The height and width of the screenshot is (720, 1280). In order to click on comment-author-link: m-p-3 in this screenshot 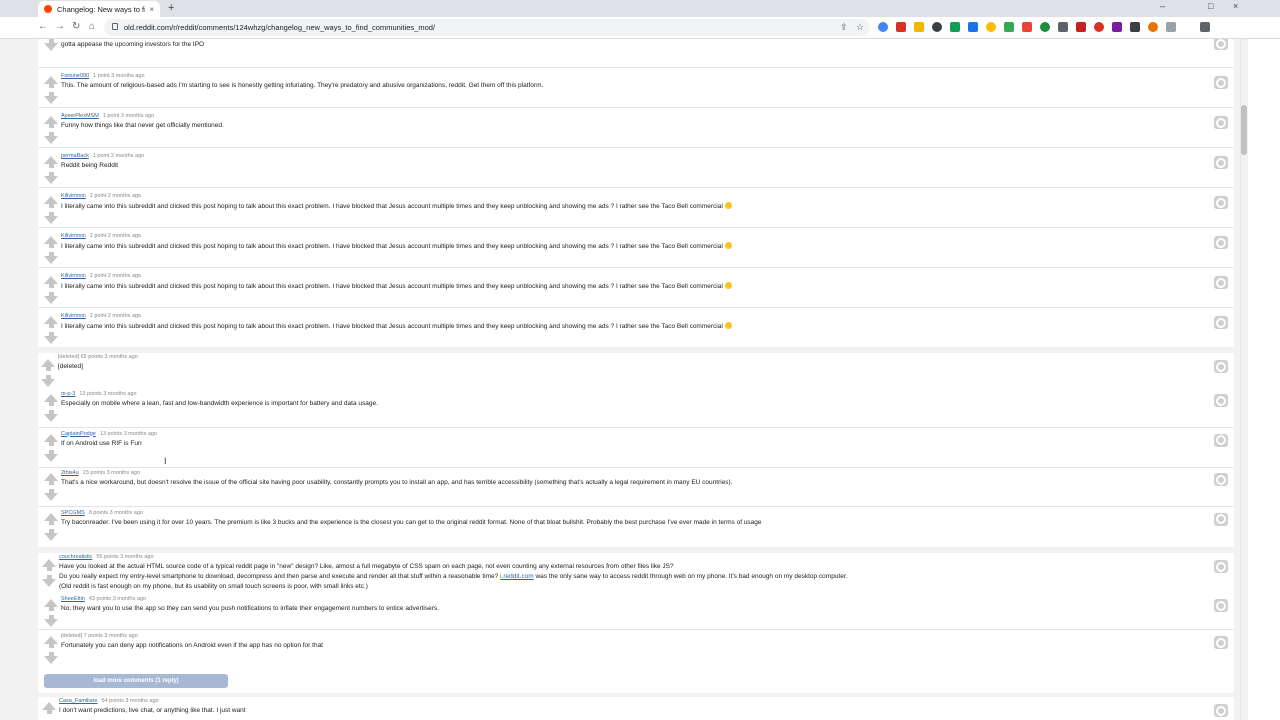, I will do `click(68, 394)`.